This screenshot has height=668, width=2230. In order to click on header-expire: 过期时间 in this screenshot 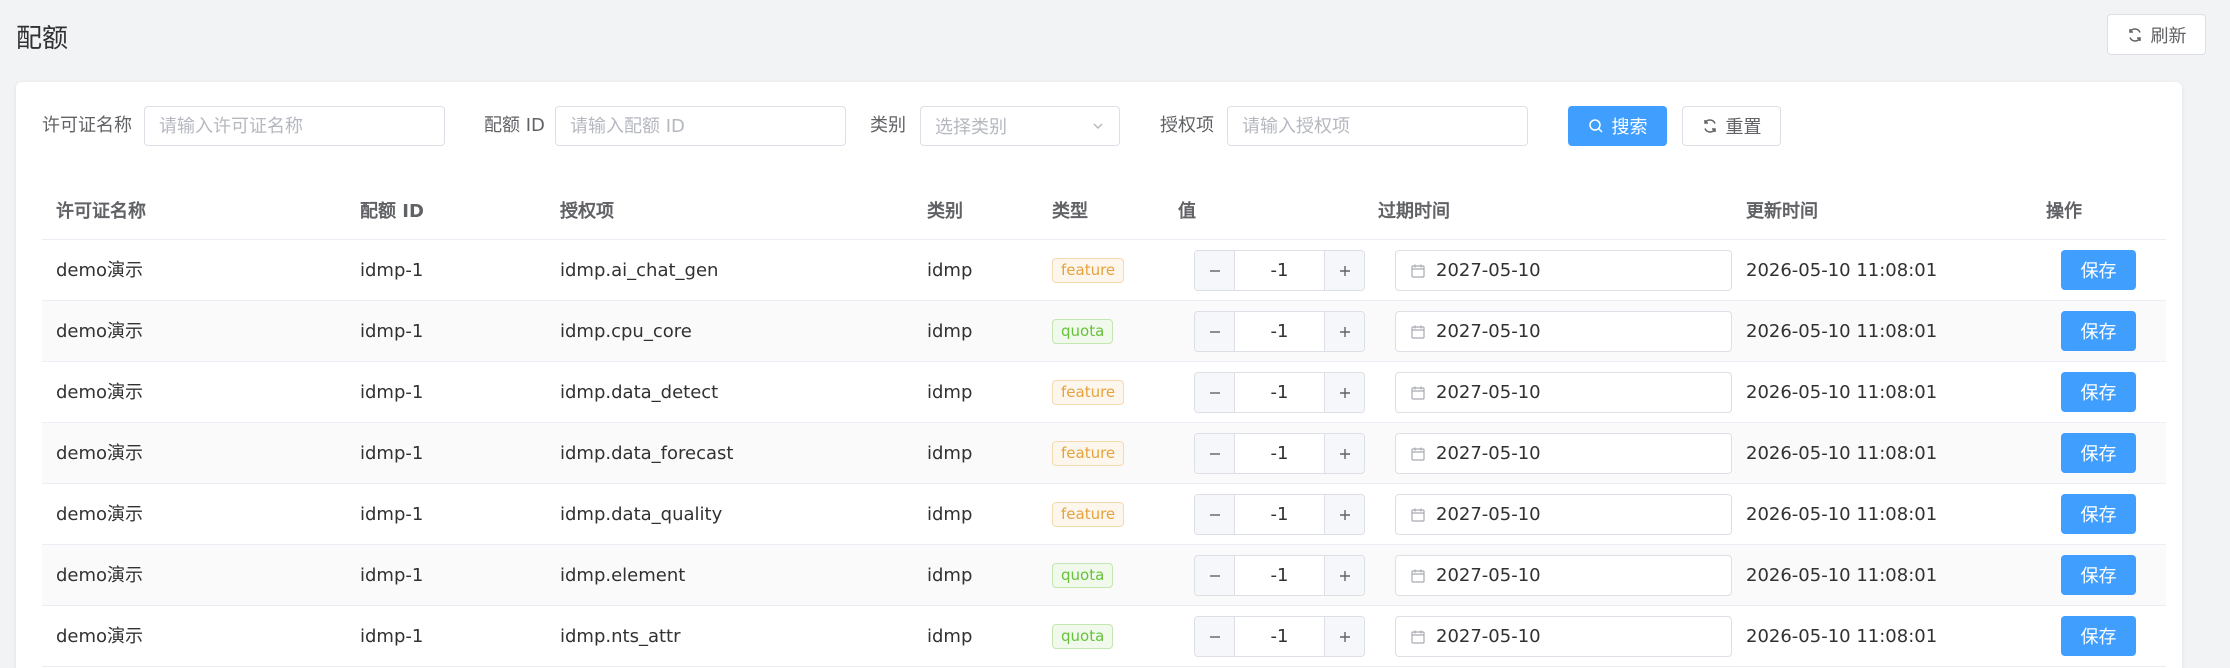, I will do `click(1414, 211)`.